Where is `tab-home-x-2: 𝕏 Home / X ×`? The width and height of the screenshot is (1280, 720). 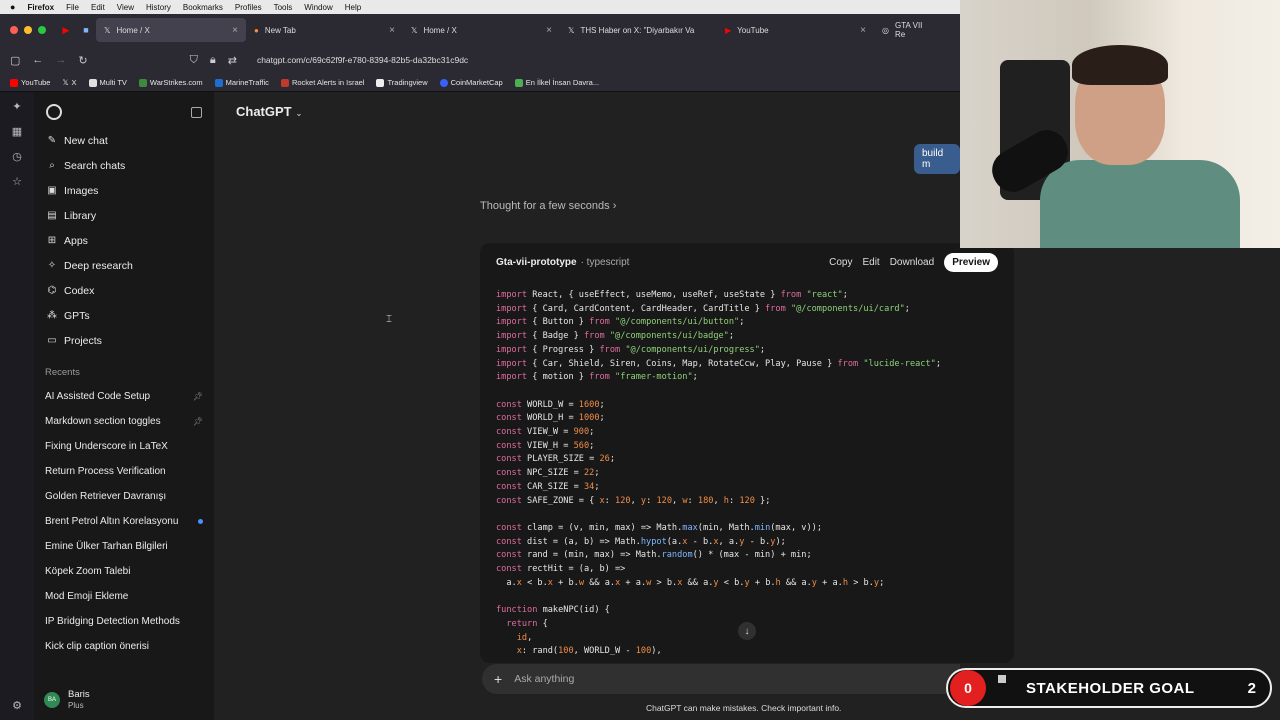
tab-home-x-2: 𝕏 Home / X × is located at coordinates (481, 30).